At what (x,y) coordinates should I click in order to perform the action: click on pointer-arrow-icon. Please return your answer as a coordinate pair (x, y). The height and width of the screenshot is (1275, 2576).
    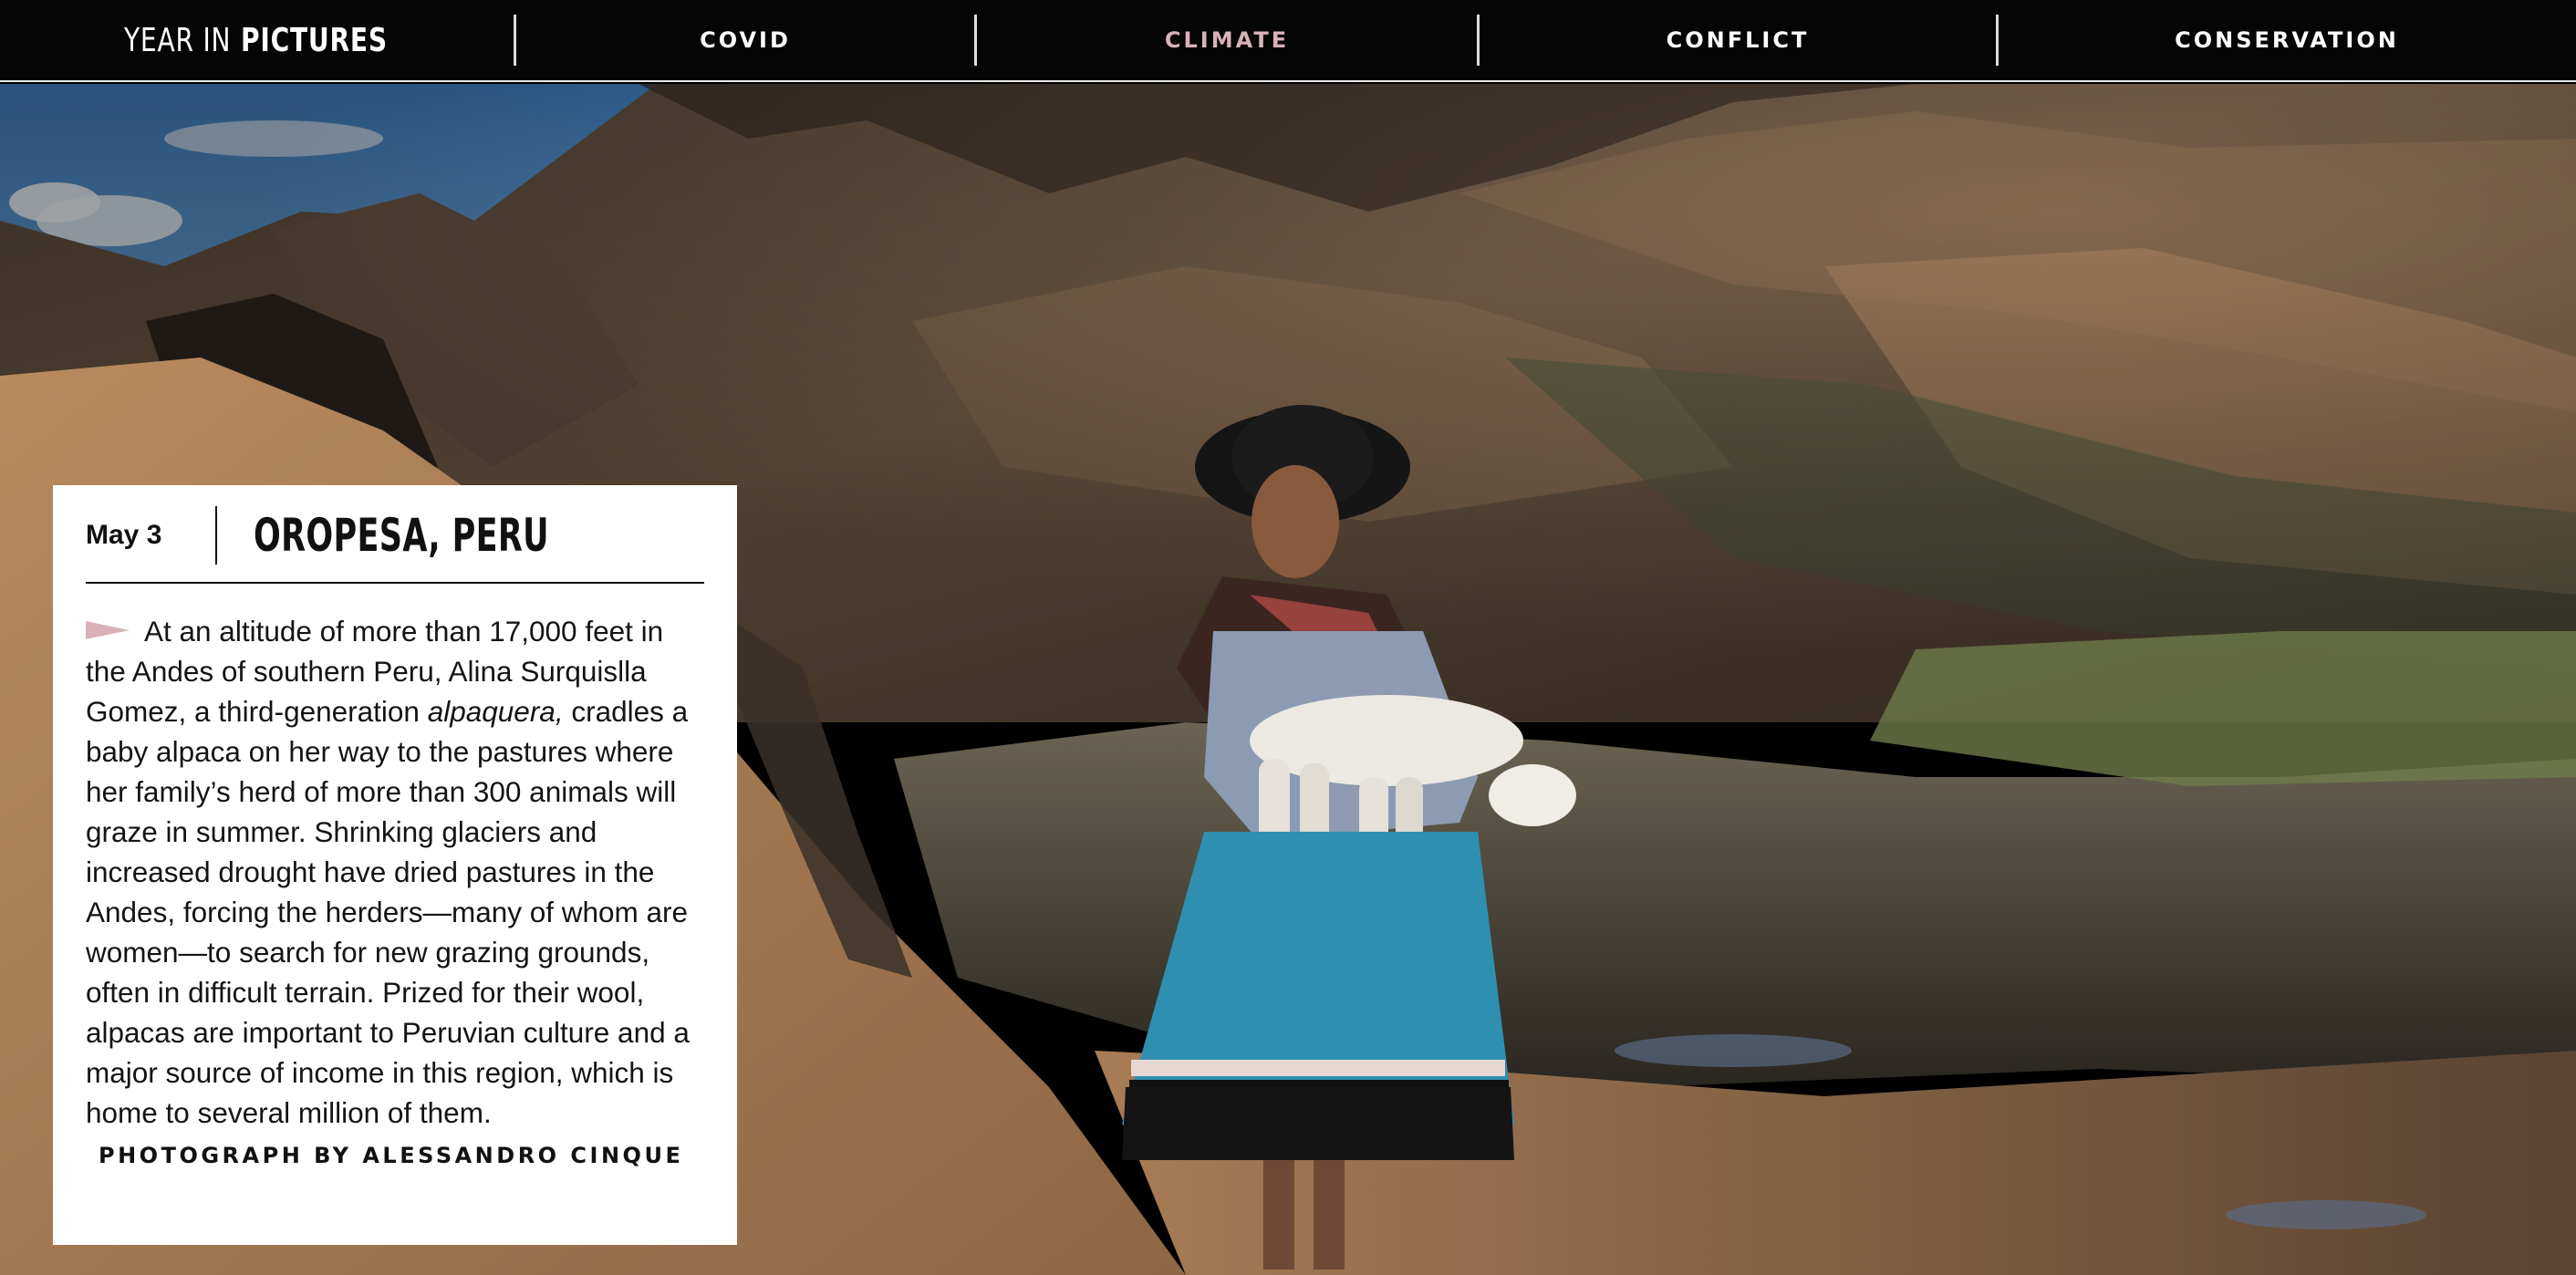
    Looking at the image, I should click on (108, 630).